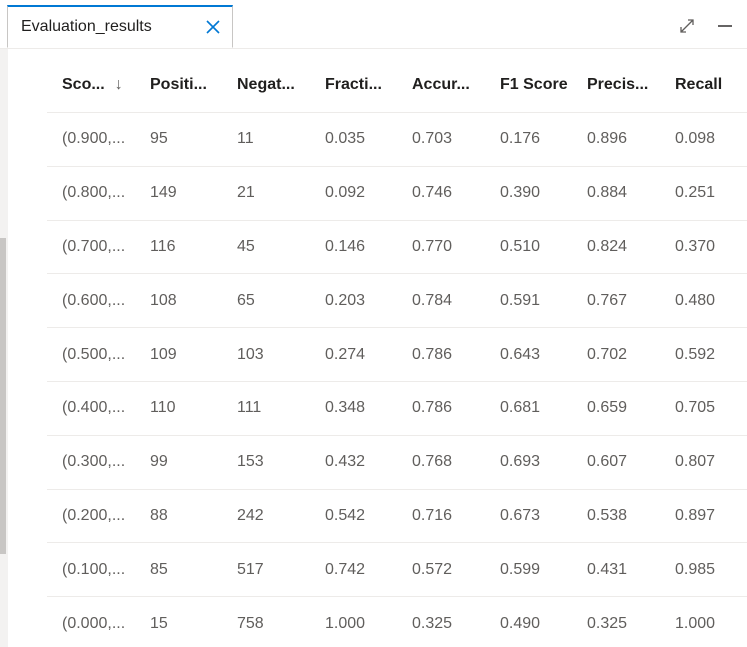  Describe the element at coordinates (397, 463) in the screenshot. I see `table-row: (0.300,... 99 153 0.432 0.768 0.693 0.607 0.807` at that location.